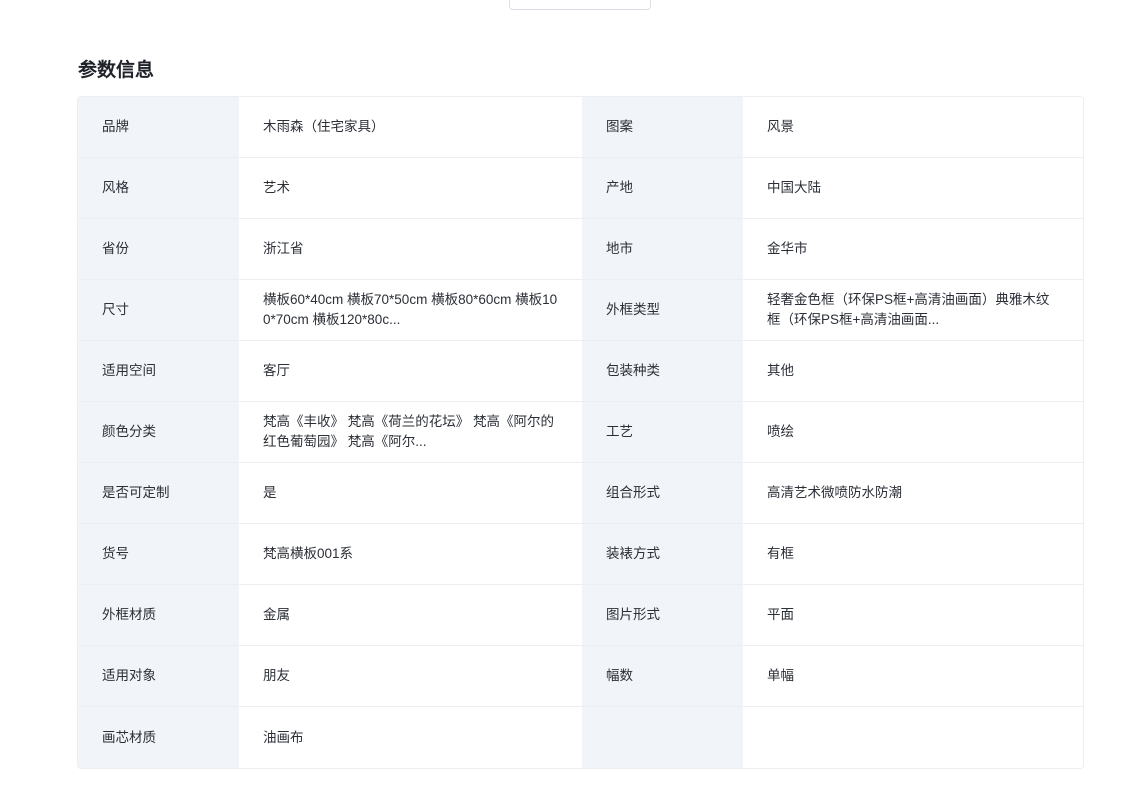 The width and height of the screenshot is (1127, 788). I want to click on param-label: 外框材质, so click(158, 615).